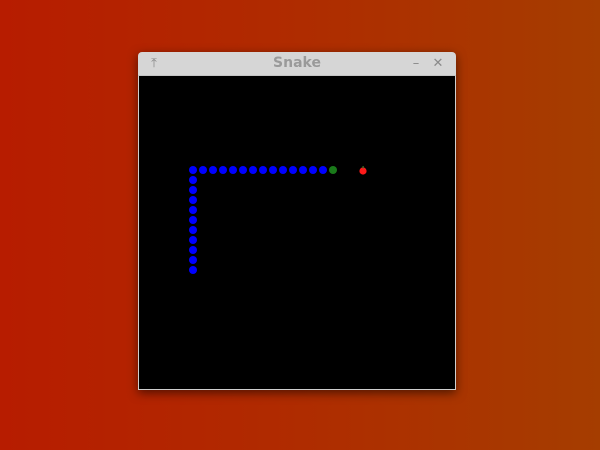  I want to click on title-bar: ⤒ Snake – ✕, so click(297, 64).